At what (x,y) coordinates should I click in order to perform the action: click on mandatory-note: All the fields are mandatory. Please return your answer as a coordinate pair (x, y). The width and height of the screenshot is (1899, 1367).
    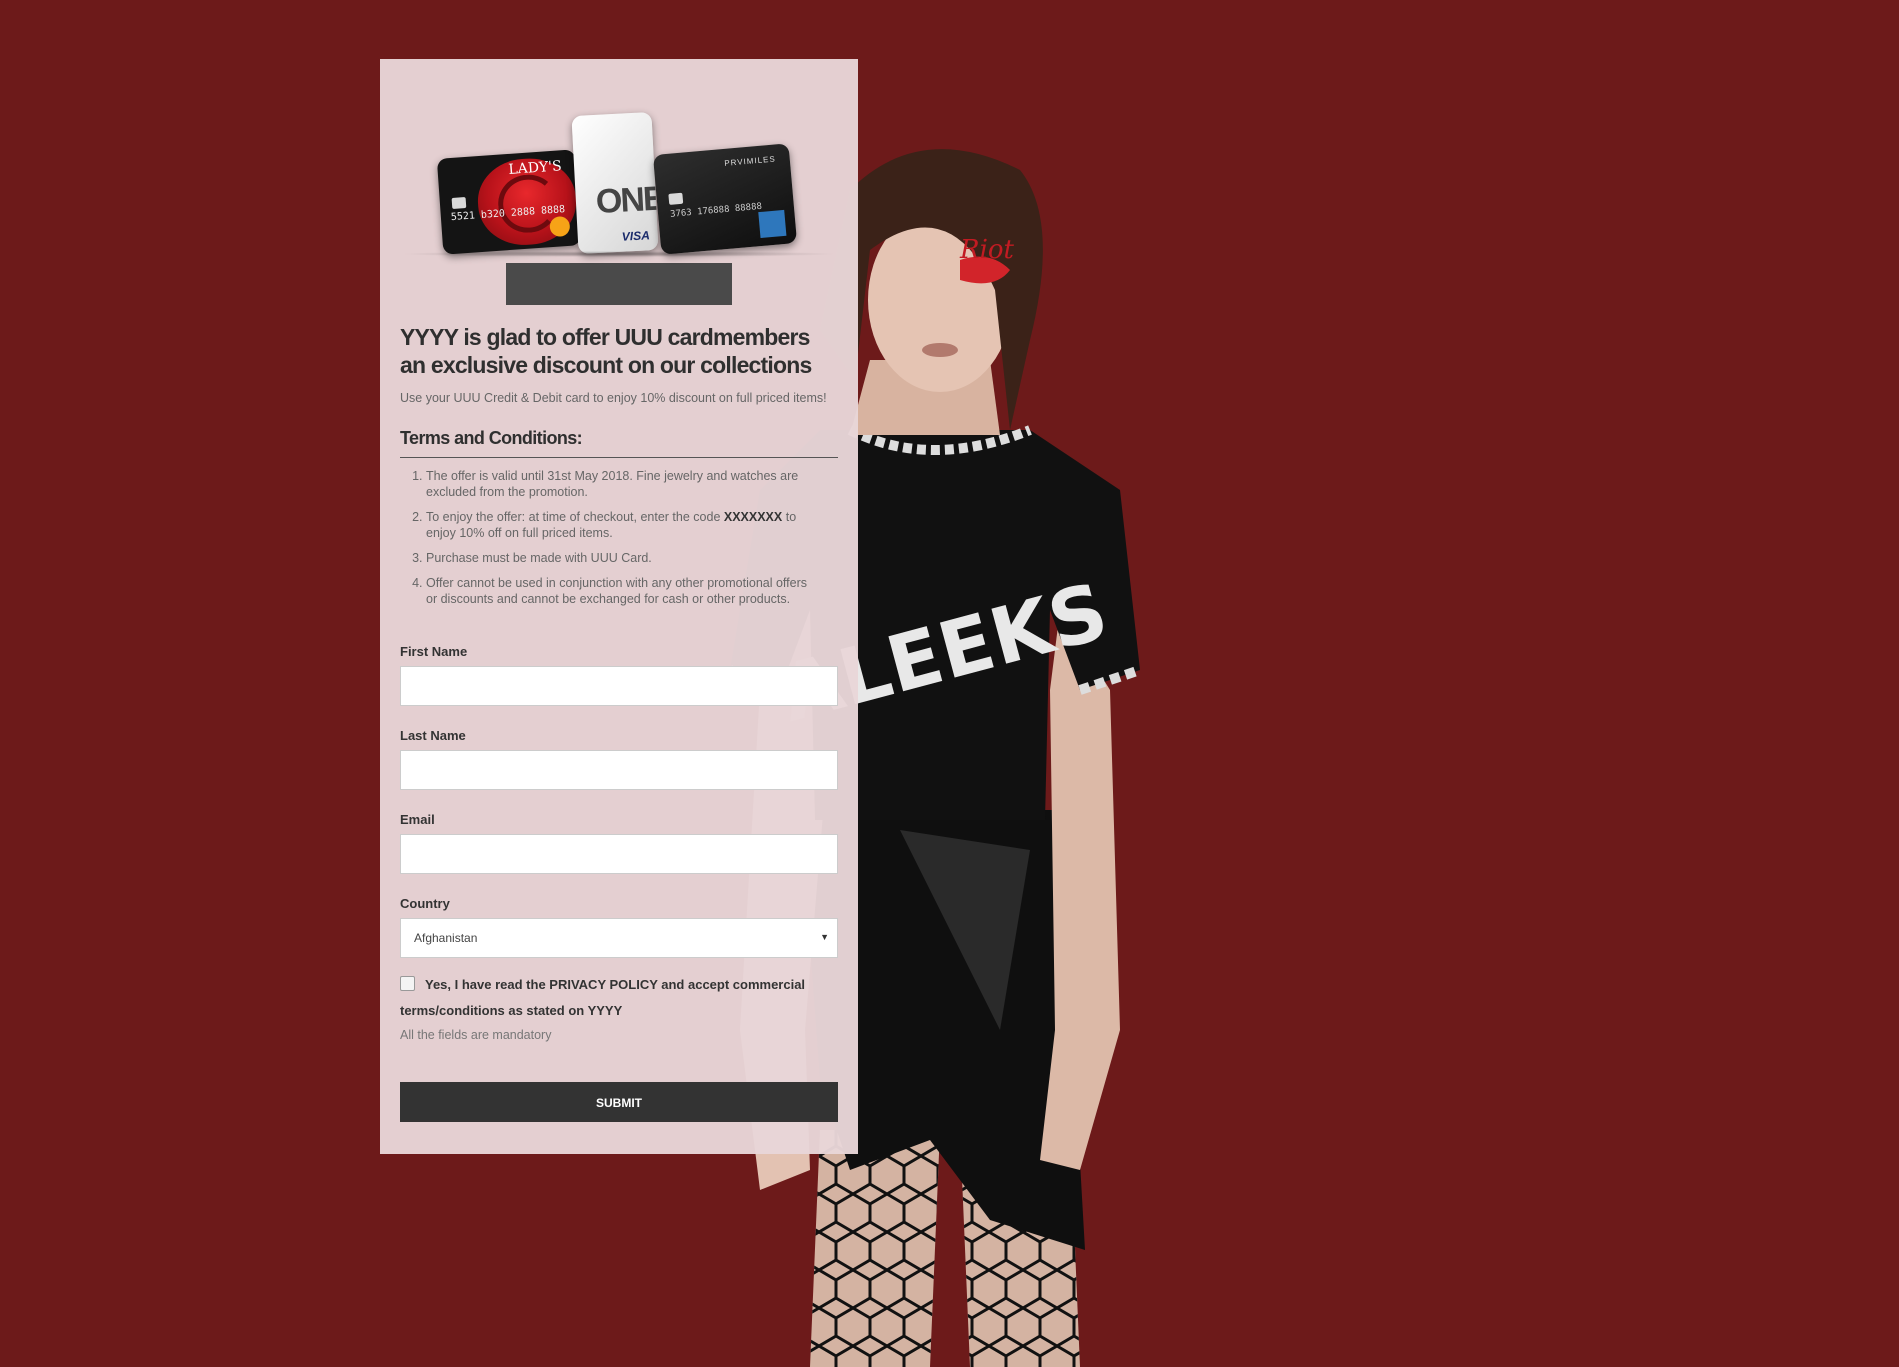
    Looking at the image, I should click on (476, 1035).